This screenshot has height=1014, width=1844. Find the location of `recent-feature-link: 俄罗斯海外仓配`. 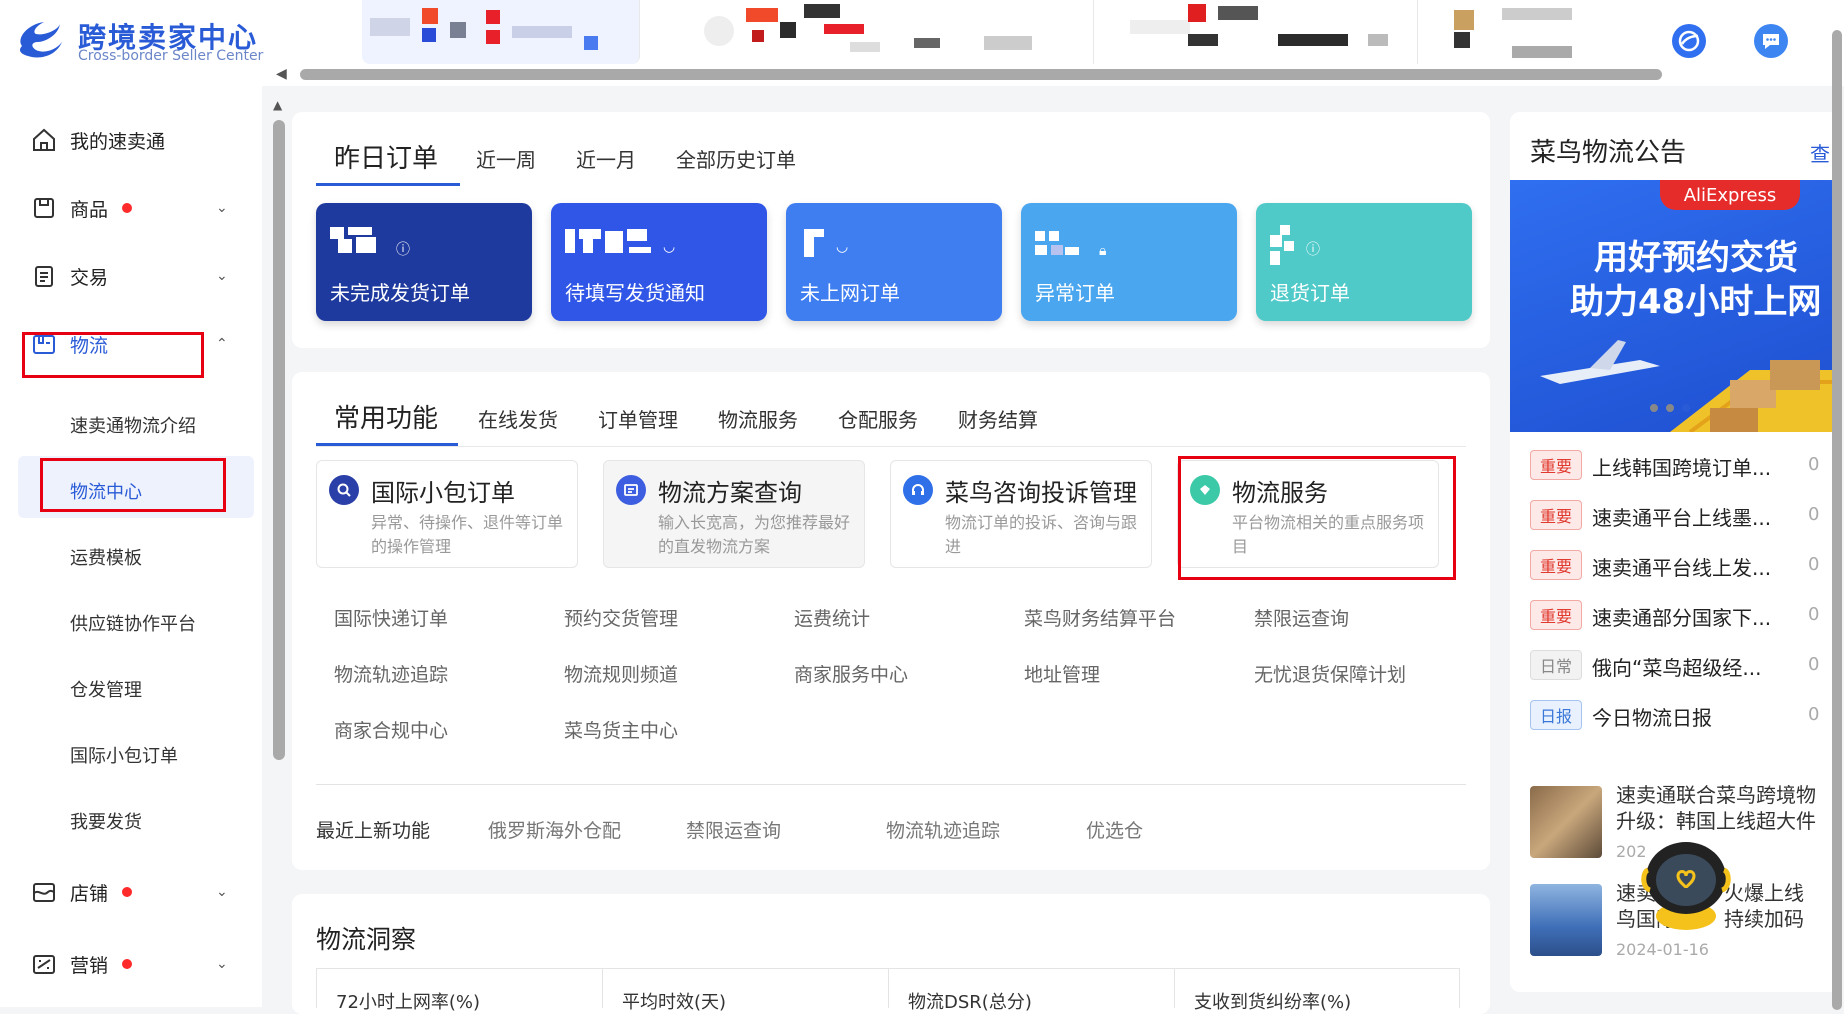

recent-feature-link: 俄罗斯海外仓配 is located at coordinates (554, 829).